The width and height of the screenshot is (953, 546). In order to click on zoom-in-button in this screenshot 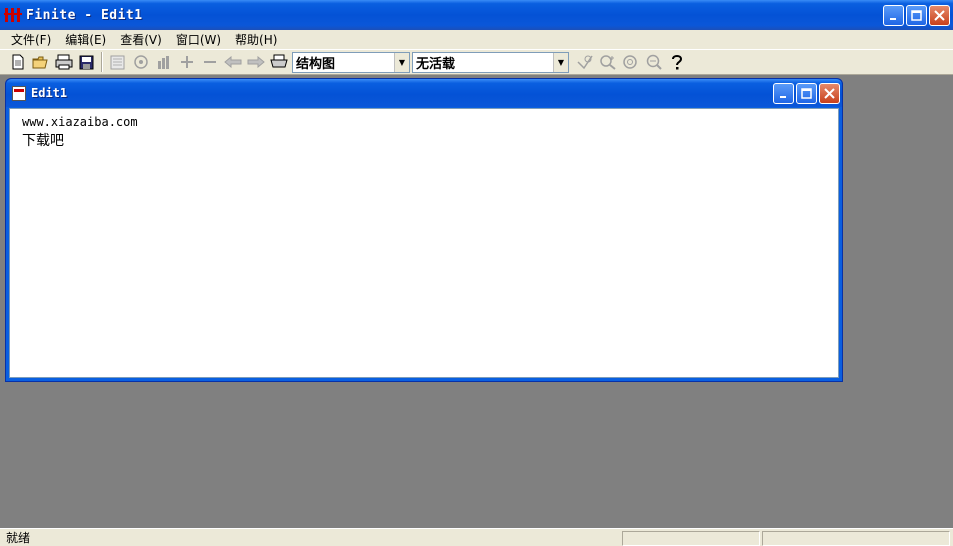, I will do `click(607, 62)`.